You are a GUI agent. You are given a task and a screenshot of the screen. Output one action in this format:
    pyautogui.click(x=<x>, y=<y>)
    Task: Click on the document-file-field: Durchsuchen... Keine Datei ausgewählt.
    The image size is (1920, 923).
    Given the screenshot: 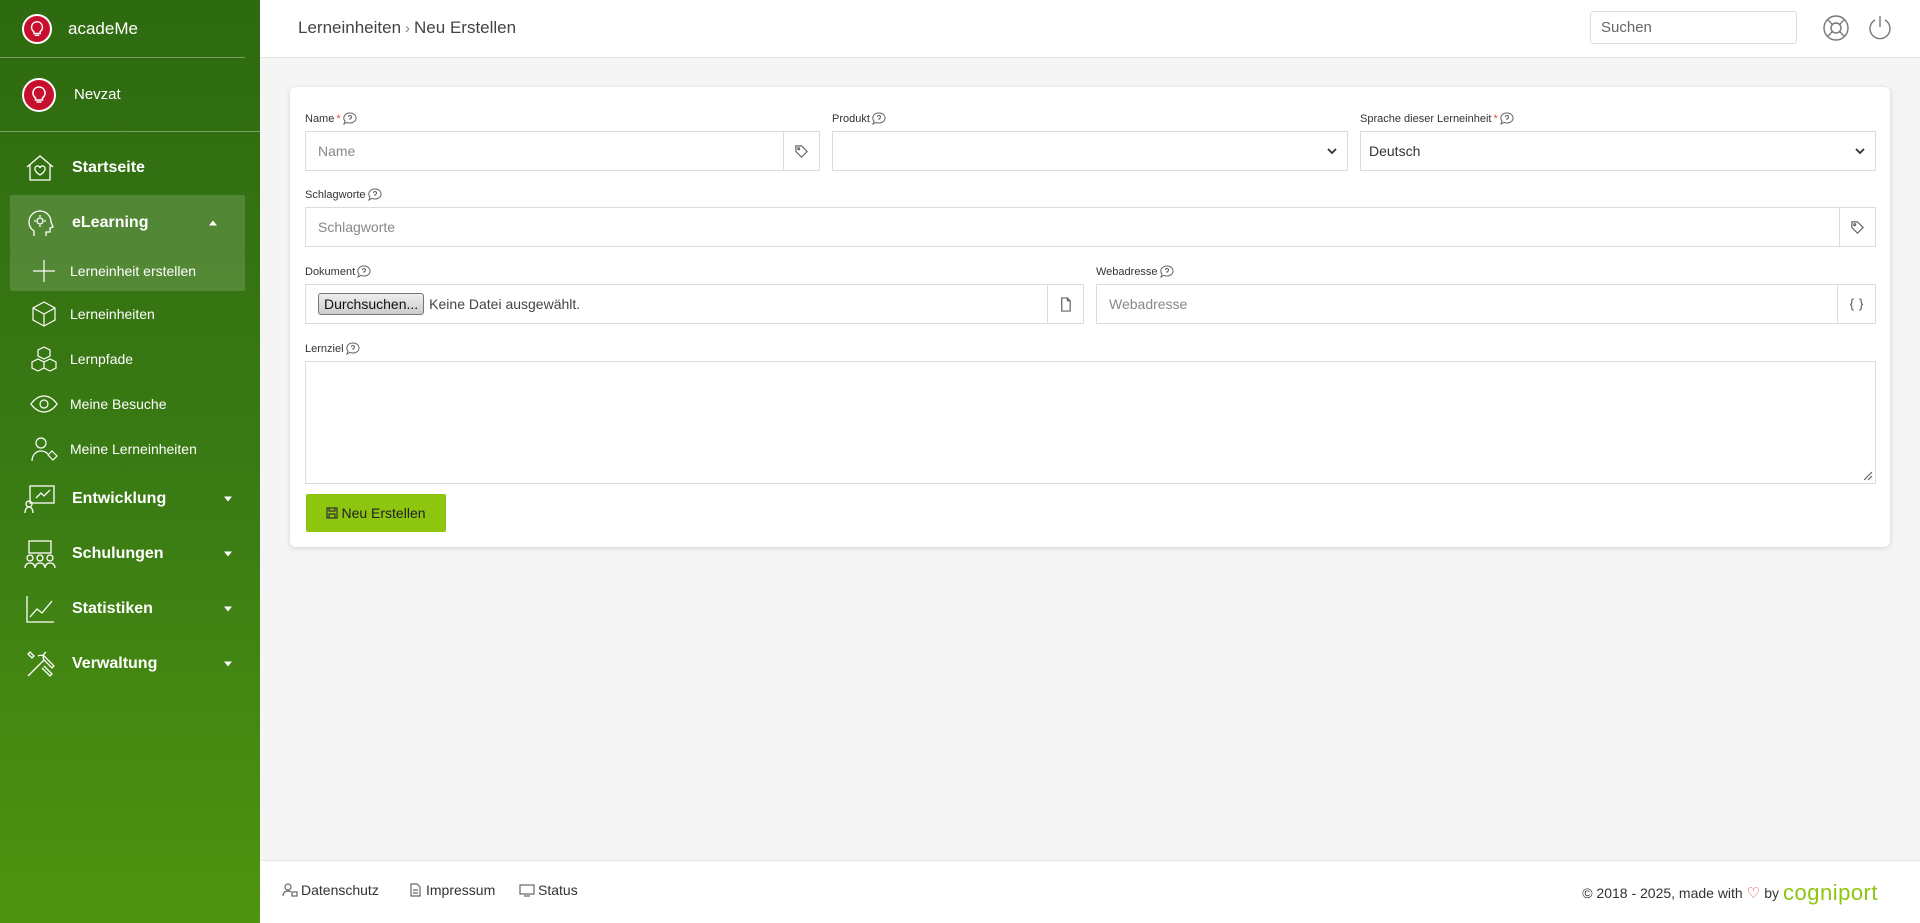 What is the action you would take?
    pyautogui.click(x=694, y=304)
    